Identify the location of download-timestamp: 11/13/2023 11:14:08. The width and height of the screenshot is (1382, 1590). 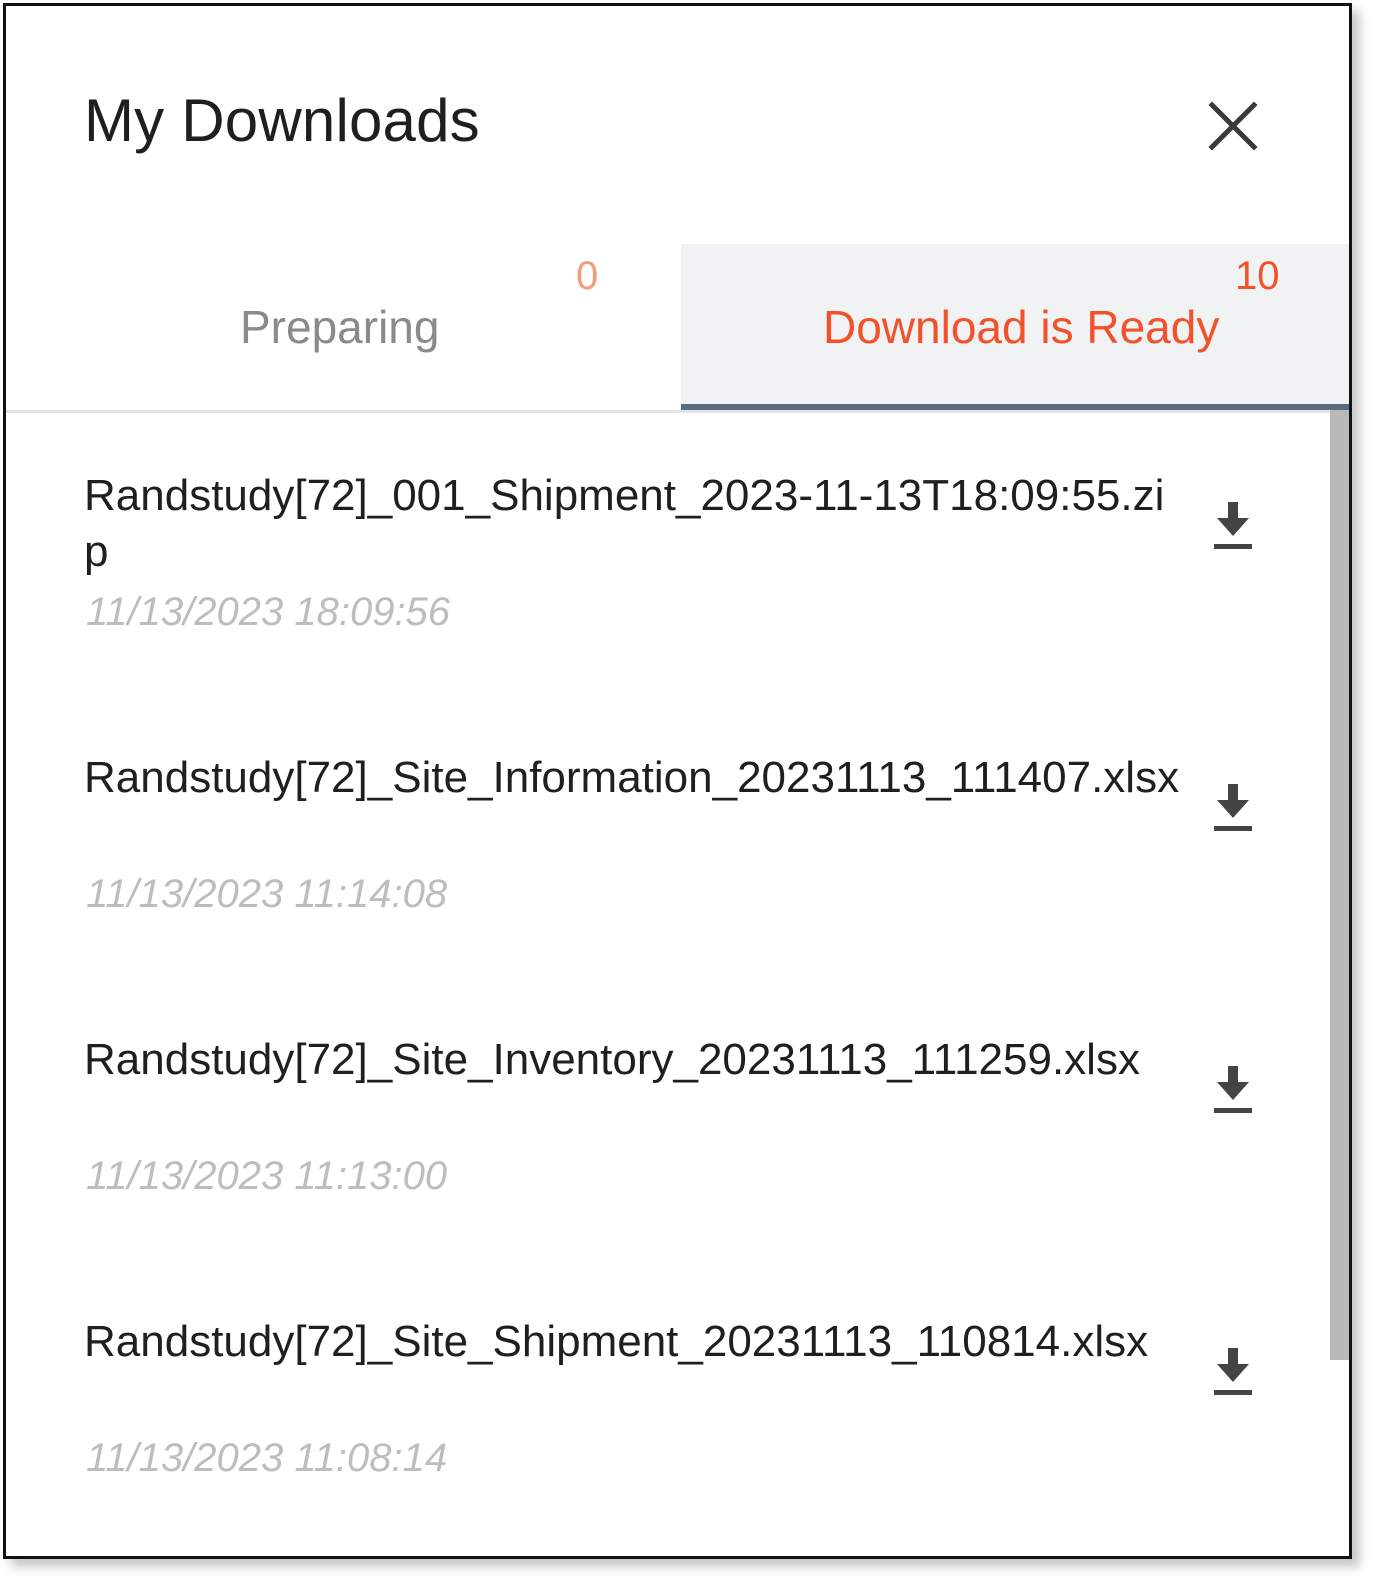
(267, 894).